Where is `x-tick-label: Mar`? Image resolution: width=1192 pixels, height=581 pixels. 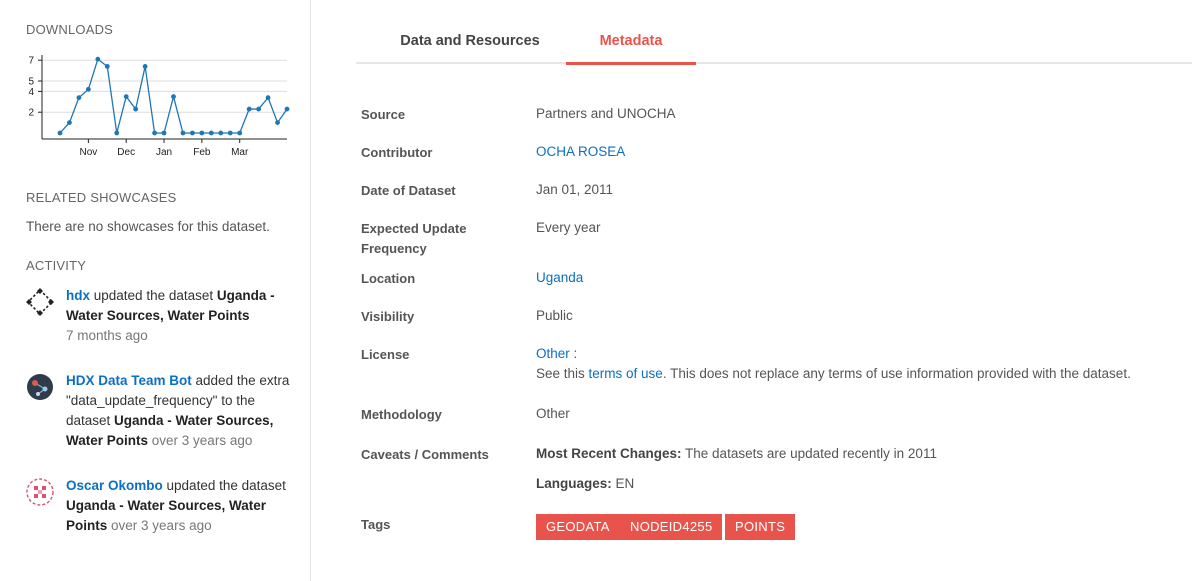
x-tick-label: Mar is located at coordinates (240, 152).